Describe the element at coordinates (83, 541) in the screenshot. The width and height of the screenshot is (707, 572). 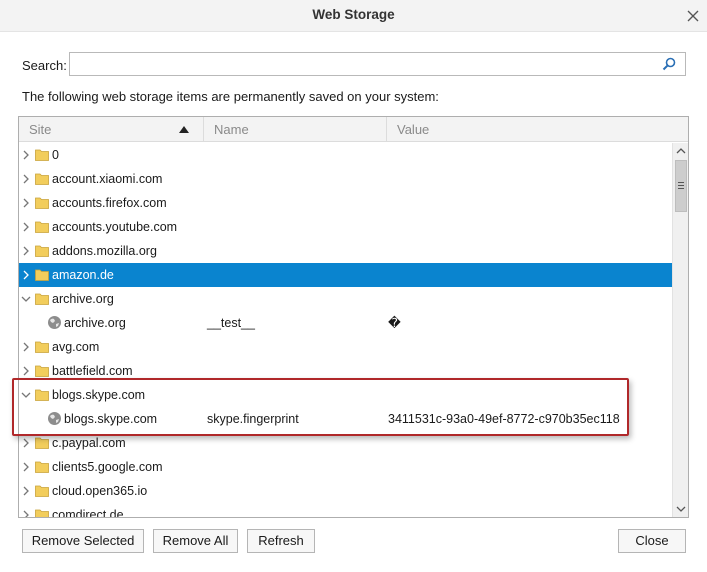
I see `remove-selected-button: Remove Selected` at that location.